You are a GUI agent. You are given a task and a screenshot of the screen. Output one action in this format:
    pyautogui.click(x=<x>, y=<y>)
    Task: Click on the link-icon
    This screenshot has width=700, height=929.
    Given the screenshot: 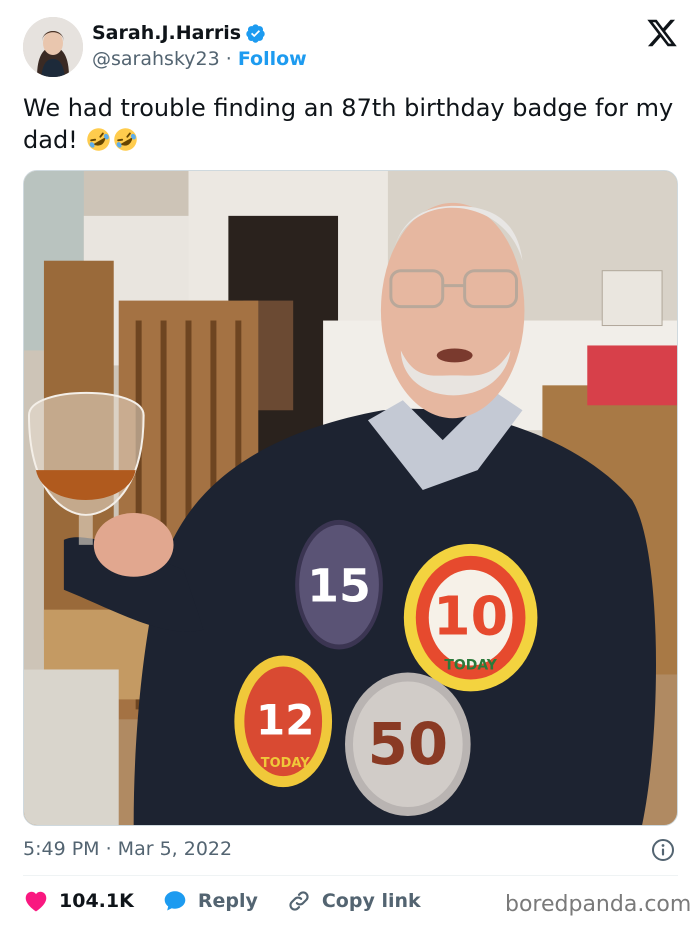 What is the action you would take?
    pyautogui.click(x=299, y=901)
    